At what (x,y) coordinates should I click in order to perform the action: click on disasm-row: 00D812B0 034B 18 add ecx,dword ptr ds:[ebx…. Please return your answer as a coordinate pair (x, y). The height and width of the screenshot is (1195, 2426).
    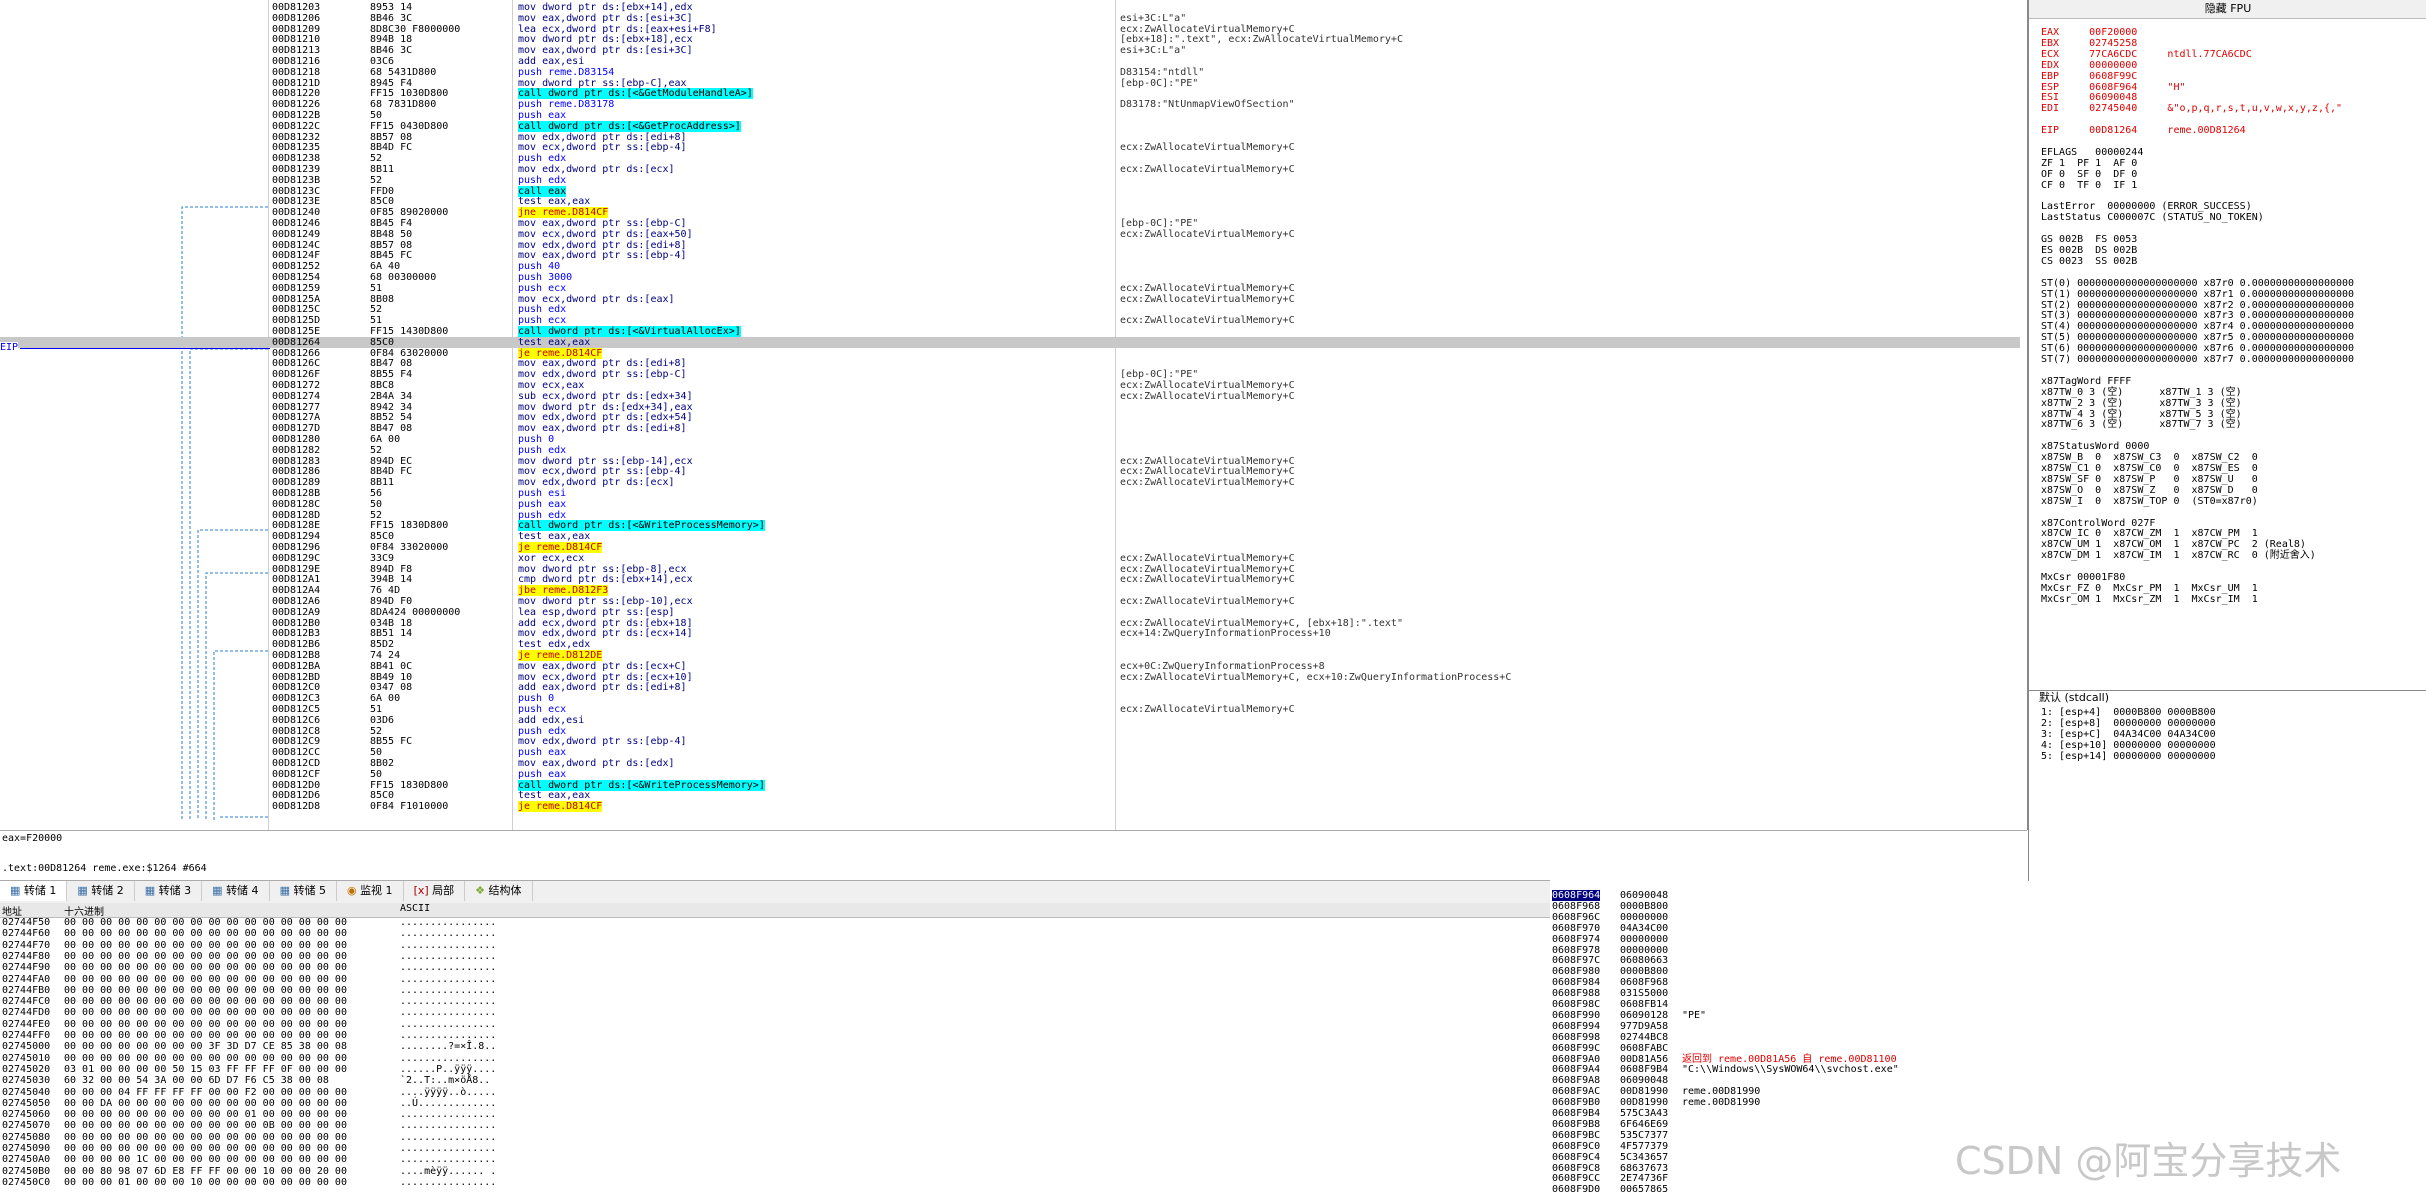
    Looking at the image, I should click on (1010, 623).